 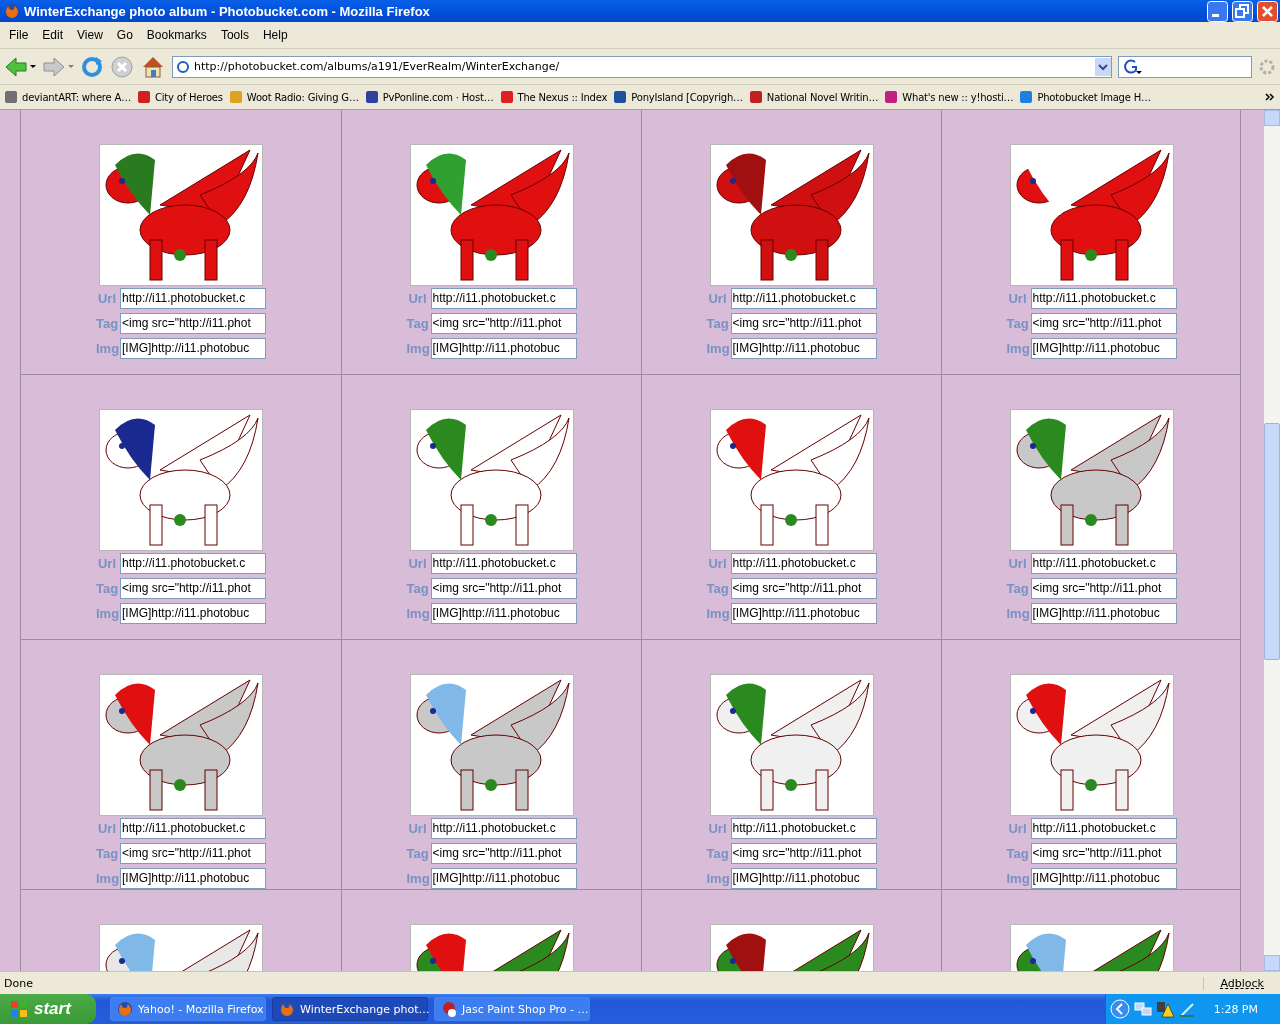 What do you see at coordinates (1270, 97) in the screenshot?
I see `chevron-icon` at bounding box center [1270, 97].